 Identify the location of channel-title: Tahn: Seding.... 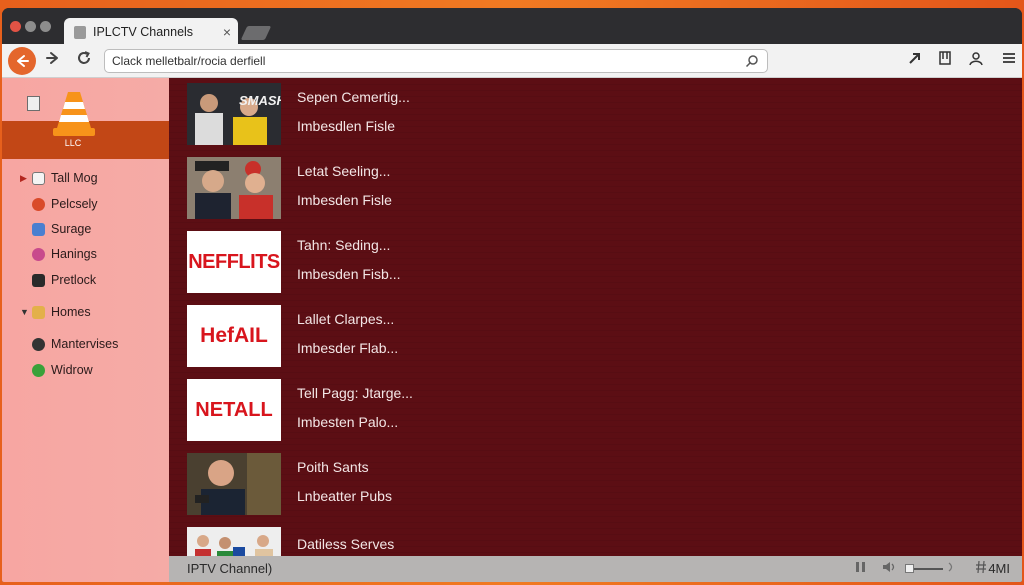
(344, 245).